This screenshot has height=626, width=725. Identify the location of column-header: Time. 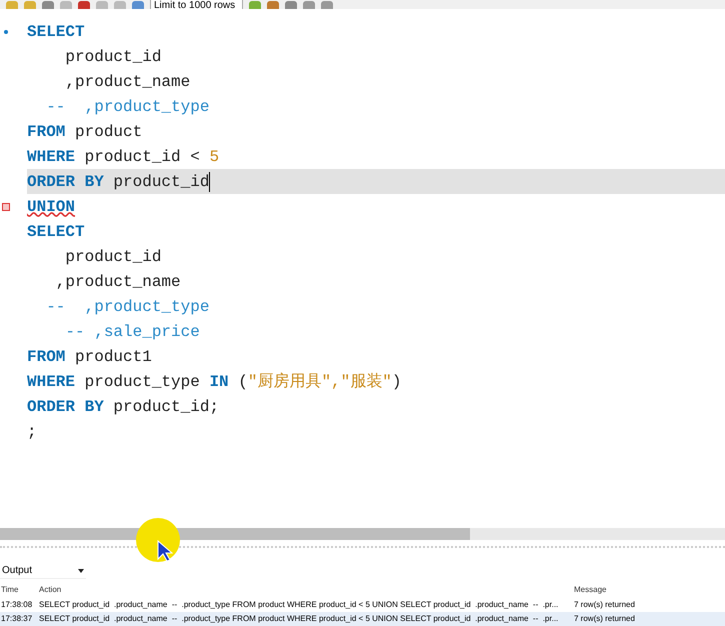
(10, 589).